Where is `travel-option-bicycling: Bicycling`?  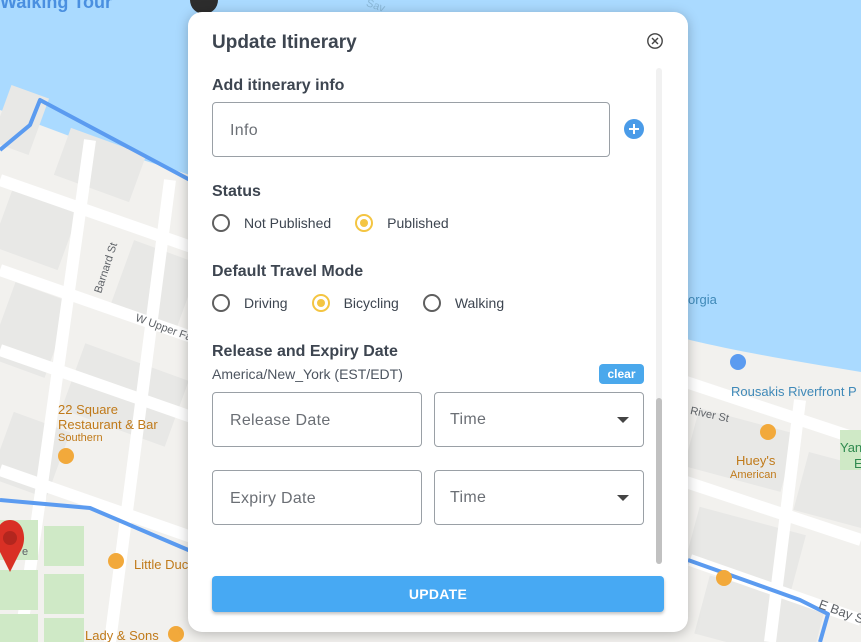 travel-option-bicycling: Bicycling is located at coordinates (355, 303).